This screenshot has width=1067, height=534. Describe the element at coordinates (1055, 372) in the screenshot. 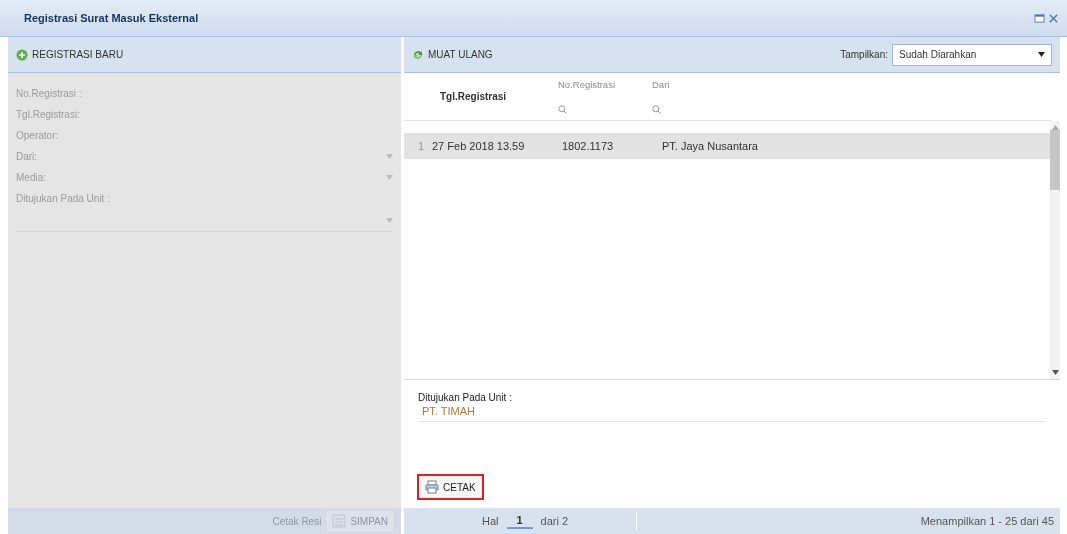

I see `scroll-down-icon` at that location.